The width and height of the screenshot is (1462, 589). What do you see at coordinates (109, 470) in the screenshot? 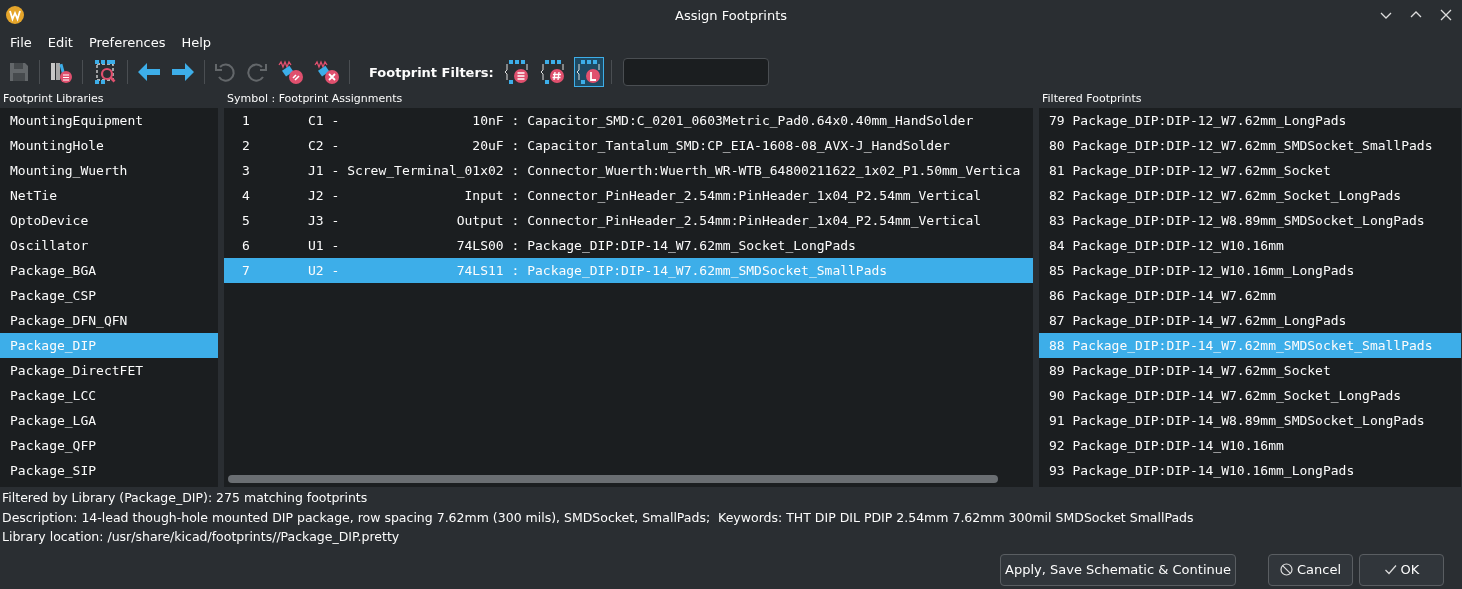
I see `library-item: Package_SIP` at bounding box center [109, 470].